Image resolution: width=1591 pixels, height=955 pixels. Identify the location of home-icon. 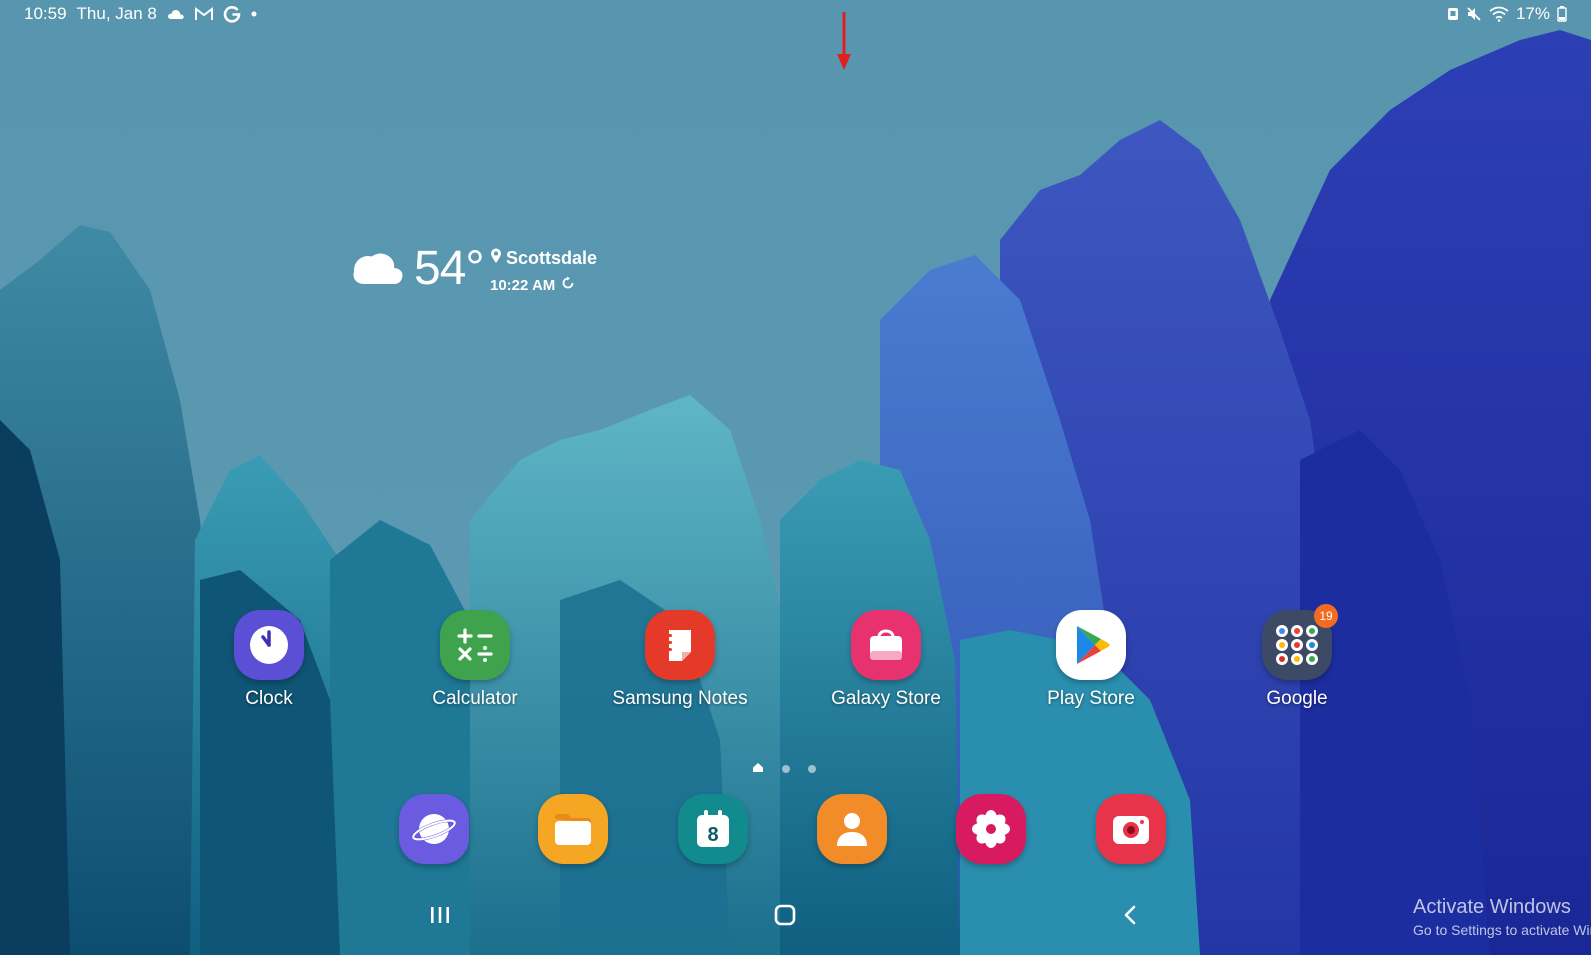
(785, 915).